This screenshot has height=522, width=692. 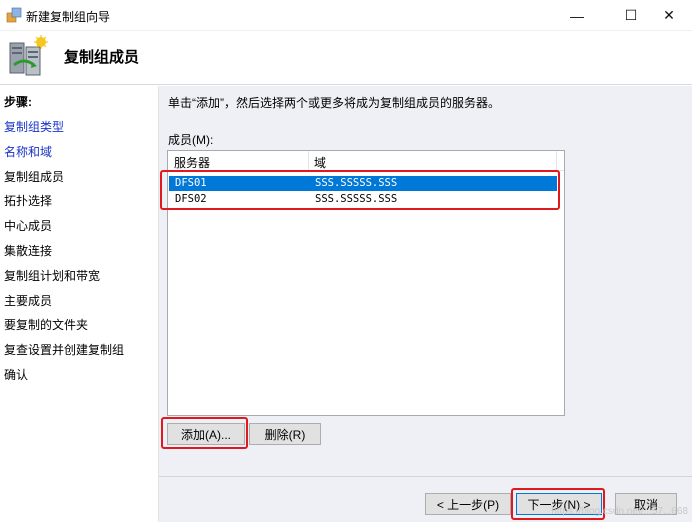 I want to click on page-heading: 复制组成员, so click(x=102, y=57).